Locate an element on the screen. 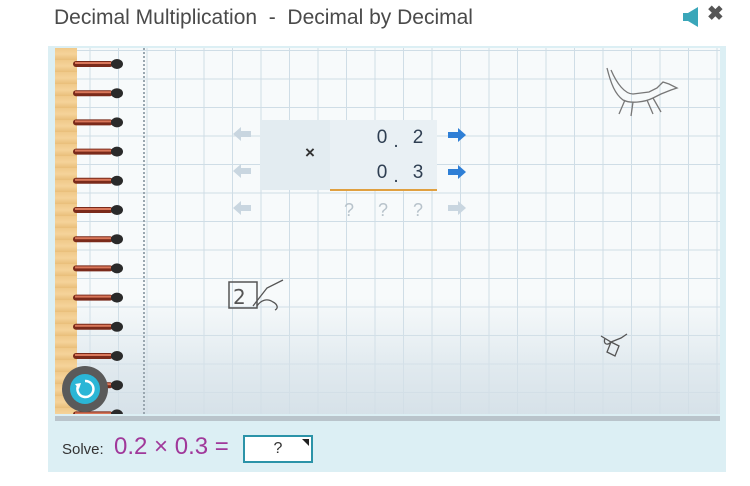  fox-doodle-icon is located at coordinates (642, 92).